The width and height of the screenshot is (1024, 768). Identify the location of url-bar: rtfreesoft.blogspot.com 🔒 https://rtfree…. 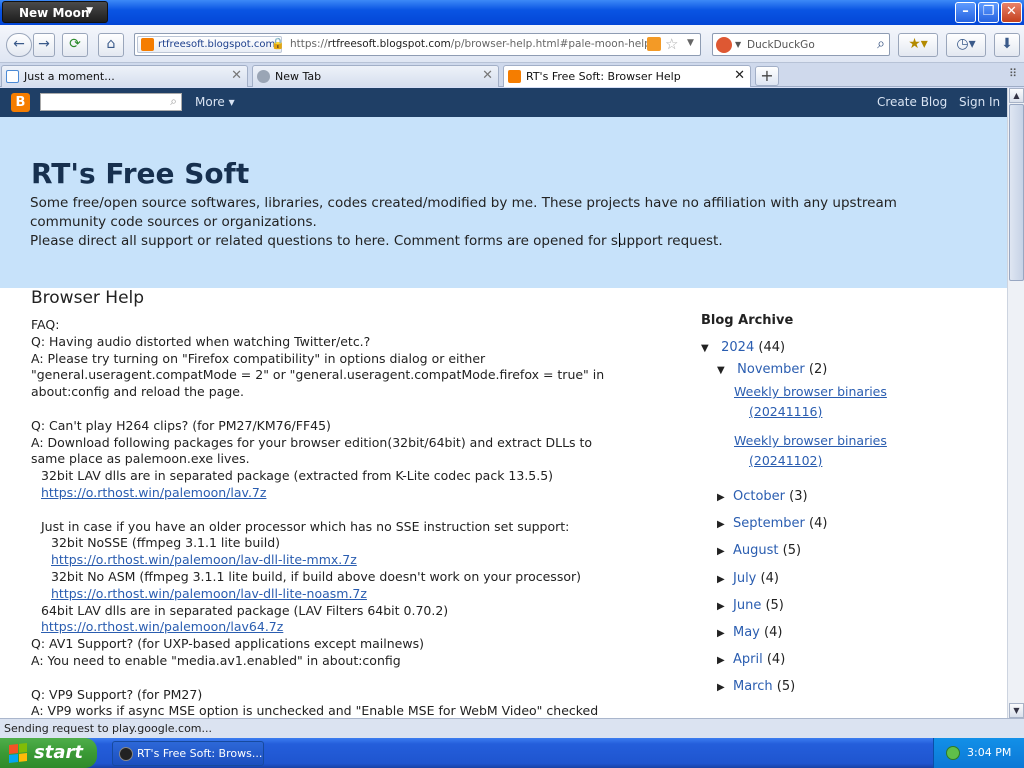
(417, 44).